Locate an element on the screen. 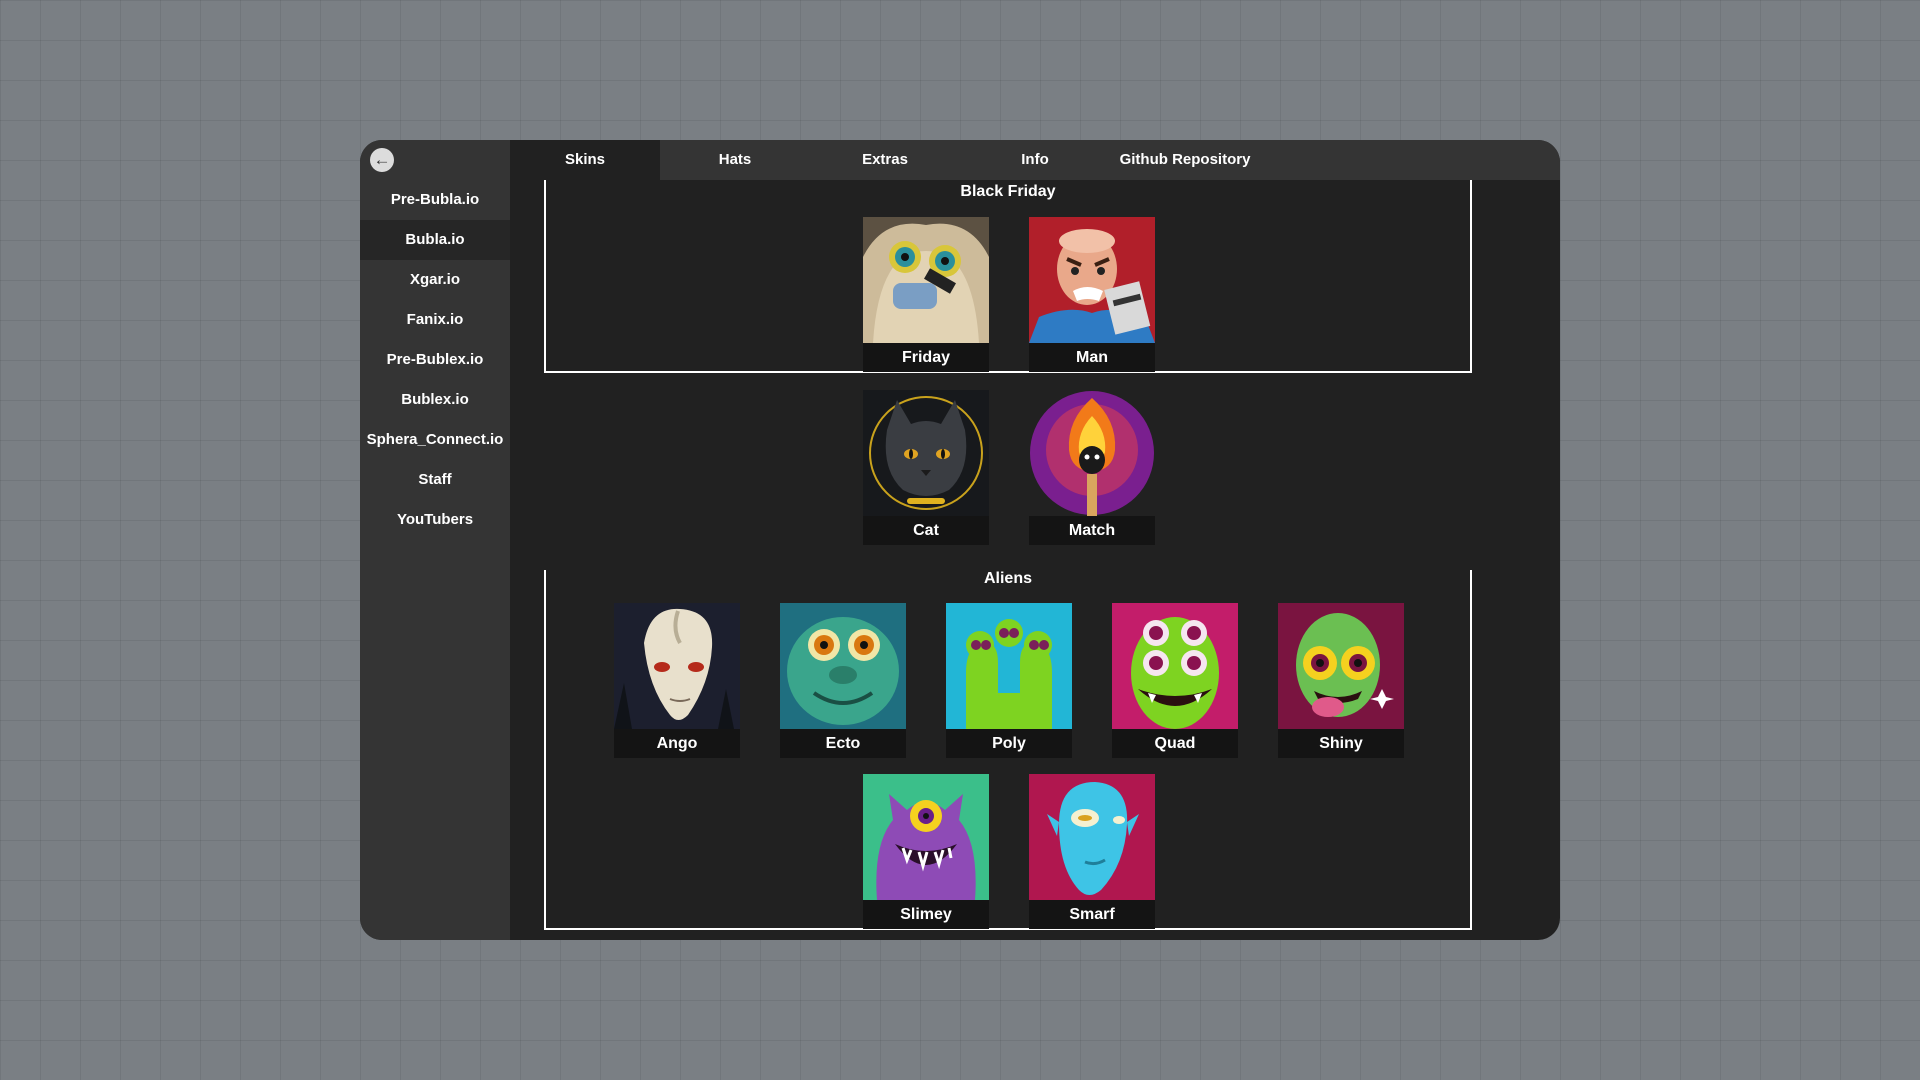  sidebar-item-pre-bublex: Pre-Bublex.io is located at coordinates (435, 360).